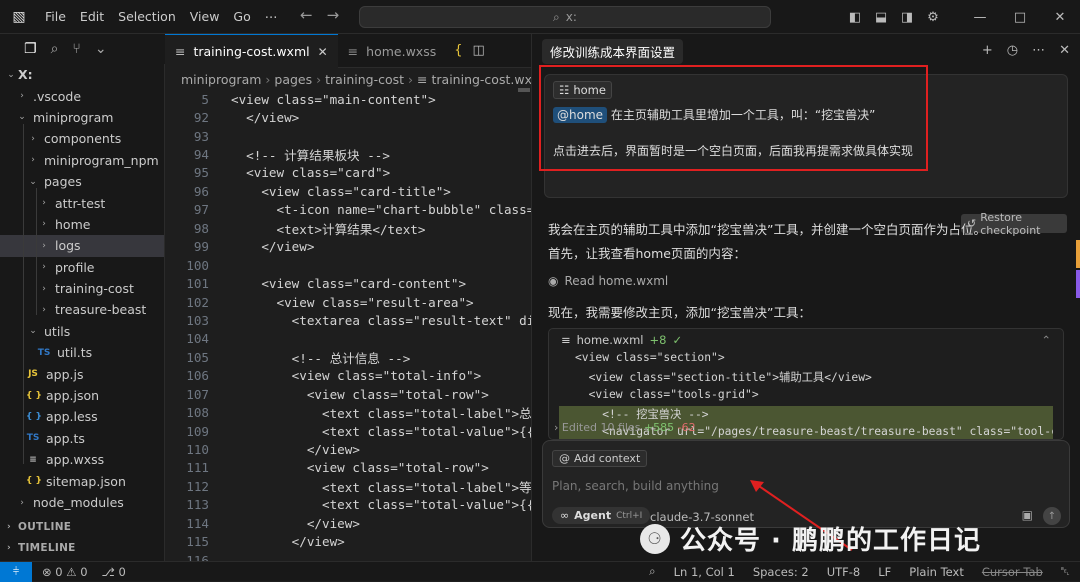 Image resolution: width=1080 pixels, height=582 pixels. Describe the element at coordinates (987, 50) in the screenshot. I see `new-chat-plus-icon: +` at that location.